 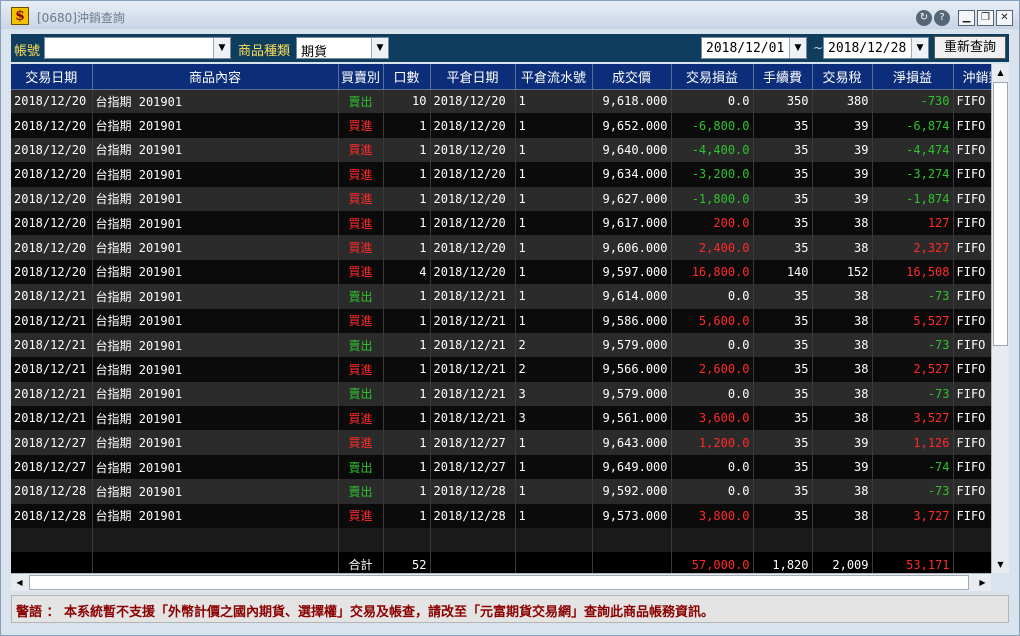 I want to click on date-to-picker: 2018/12/28 ▼, so click(x=876, y=48).